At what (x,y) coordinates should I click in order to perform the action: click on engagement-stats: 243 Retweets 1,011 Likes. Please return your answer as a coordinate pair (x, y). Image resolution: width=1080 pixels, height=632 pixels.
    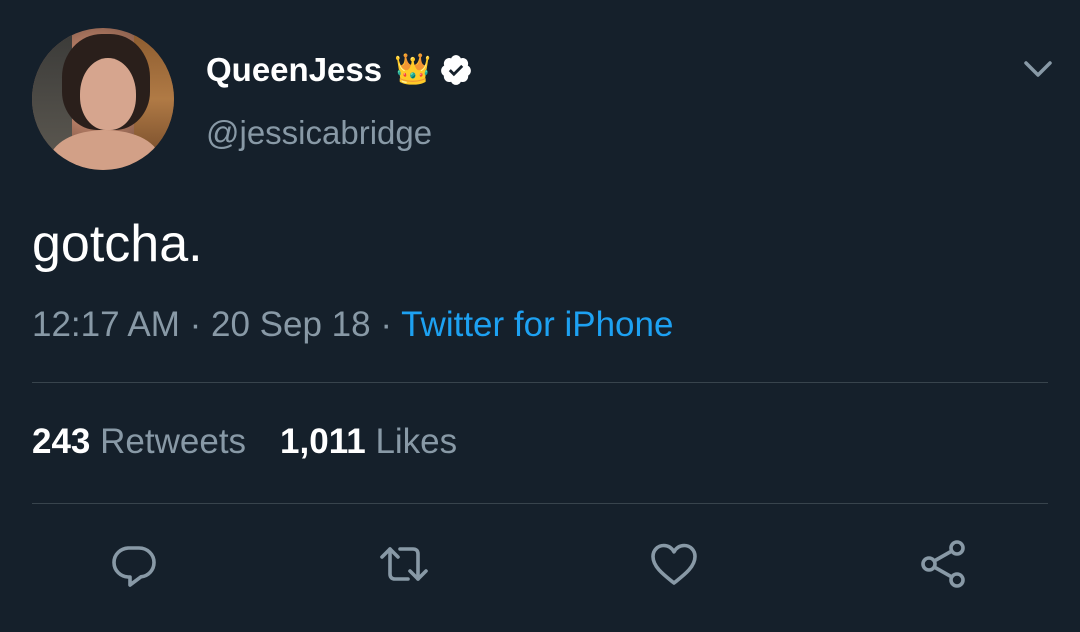
    Looking at the image, I should click on (244, 442).